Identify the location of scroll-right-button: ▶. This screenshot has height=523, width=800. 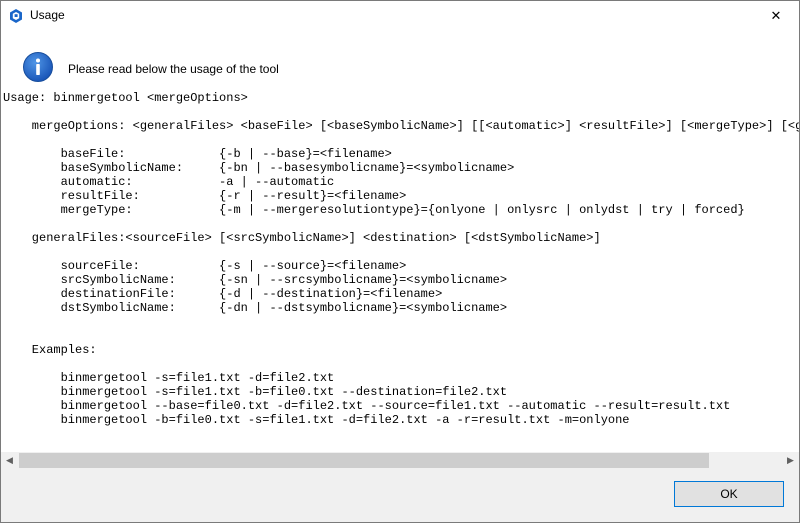
(790, 460).